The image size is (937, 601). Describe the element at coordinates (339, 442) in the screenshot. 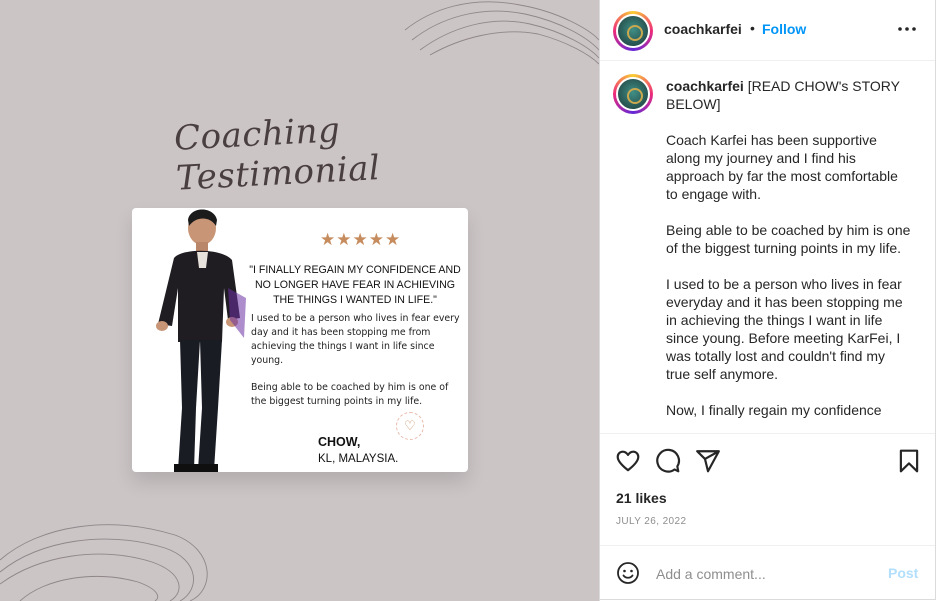

I see `testimonial-author: CHOW,` at that location.